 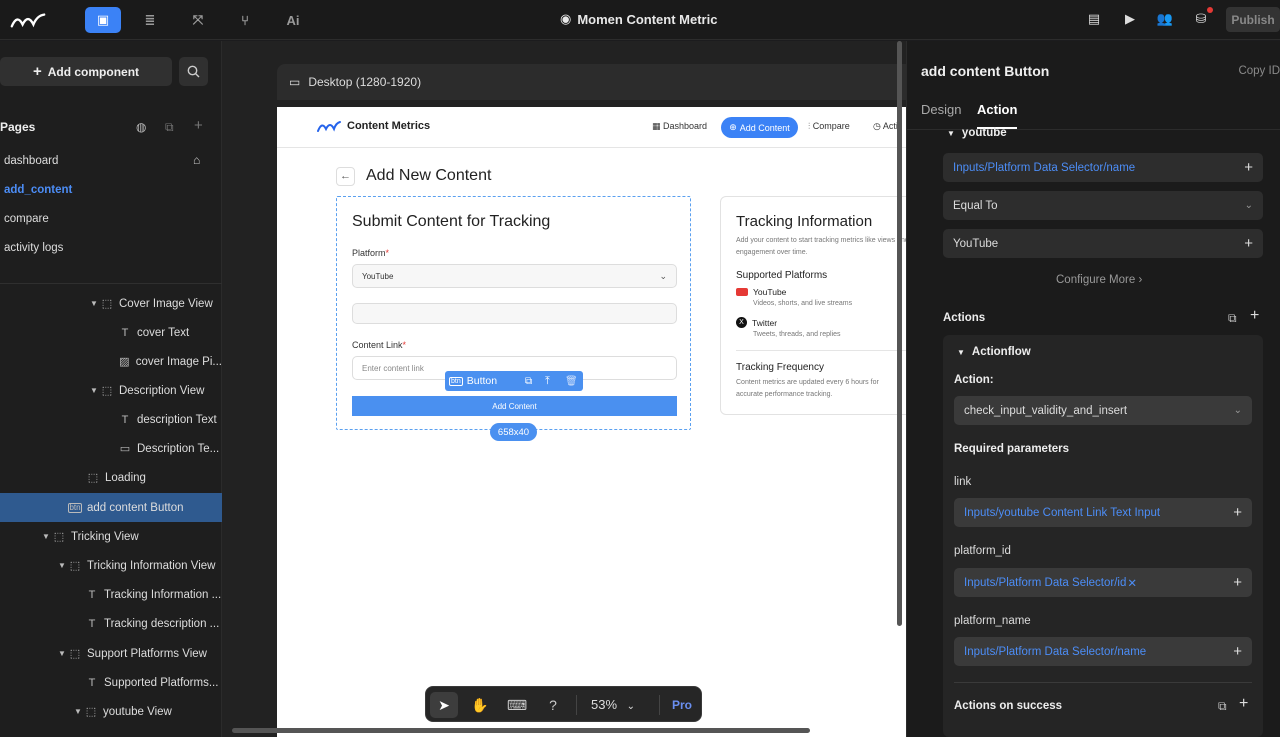 What do you see at coordinates (111, 536) in the screenshot?
I see `tree-item: ▼ ⬚ Tricking View` at bounding box center [111, 536].